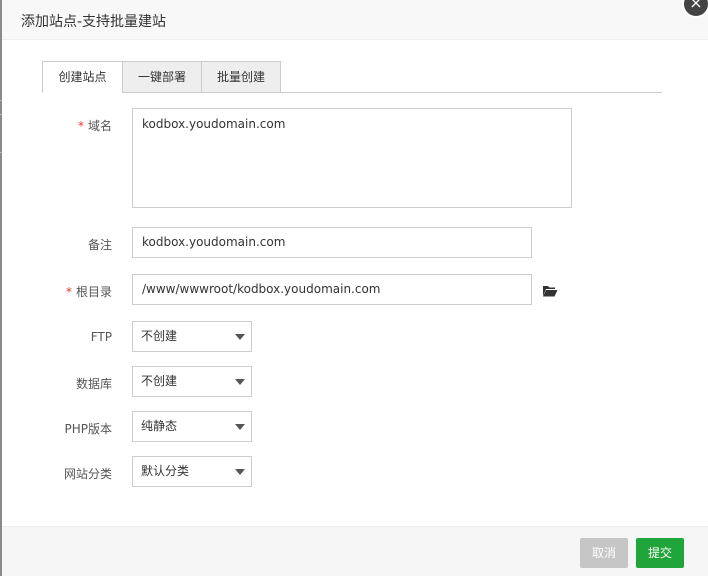  I want to click on cancel-button: 取消, so click(604, 553).